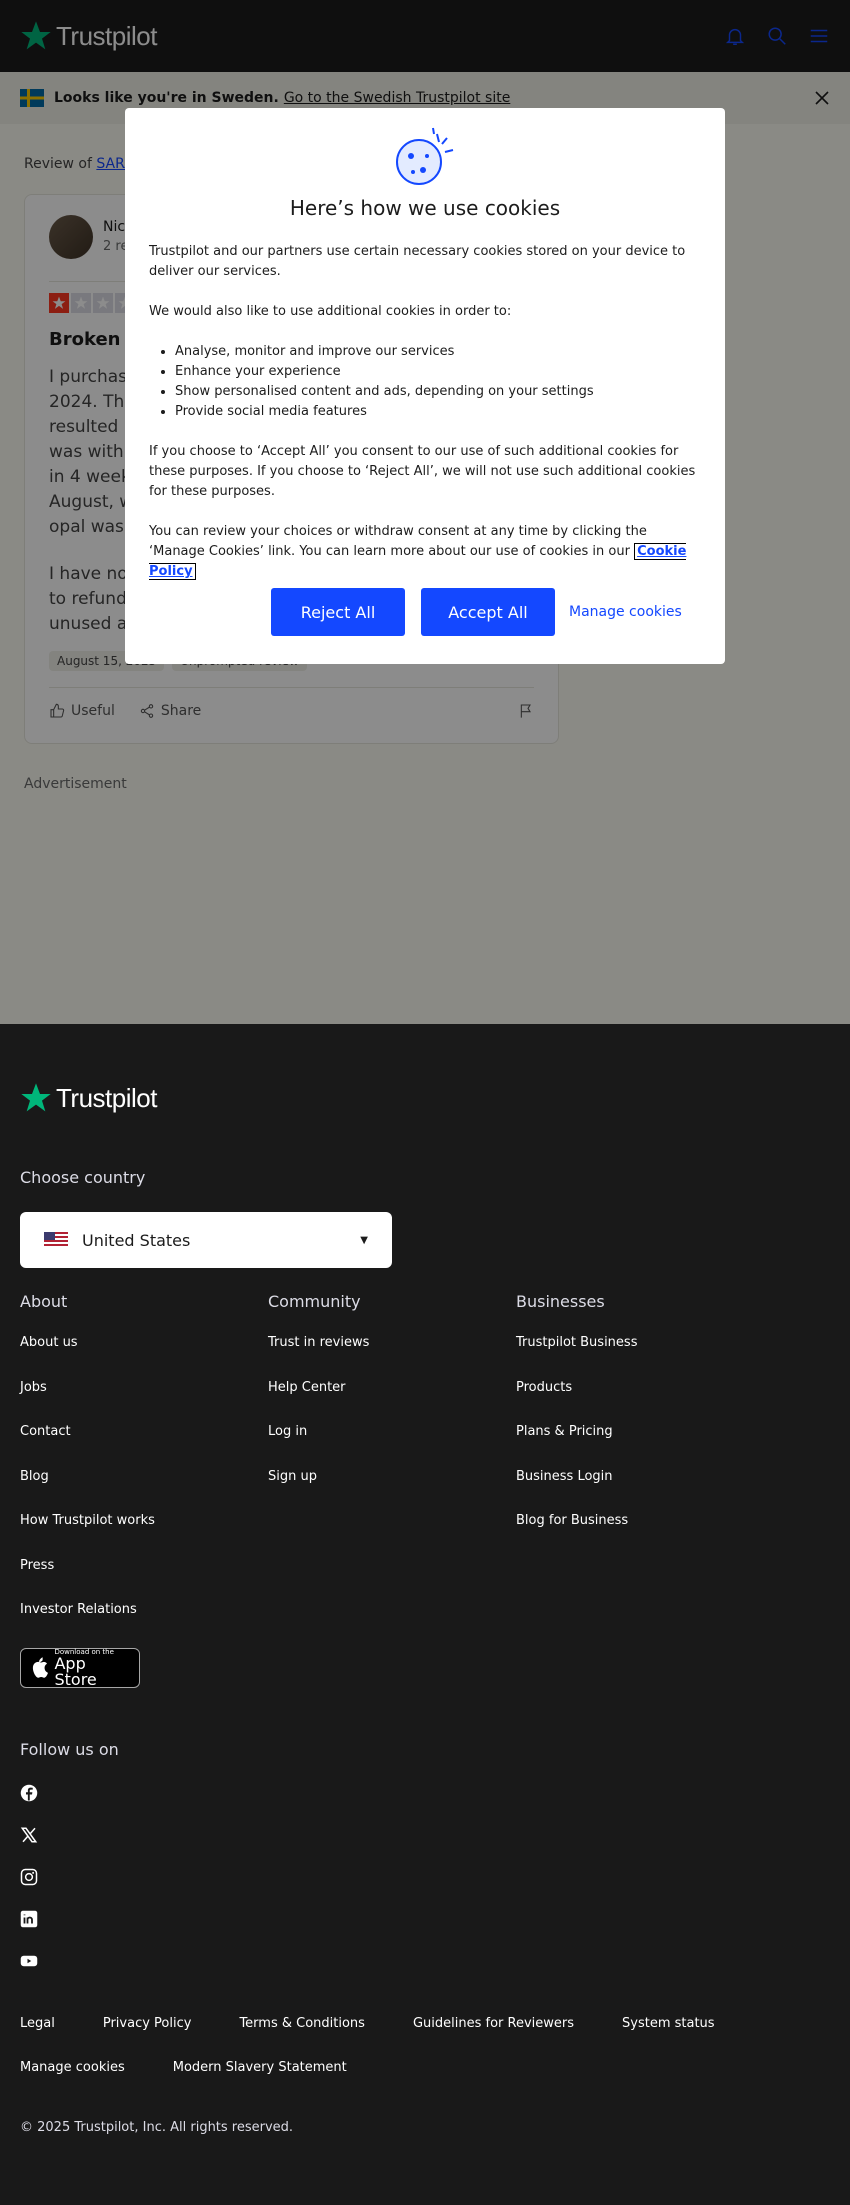 This screenshot has width=850, height=2205. I want to click on footer-link: Modern Slavery Statement, so click(260, 2067).